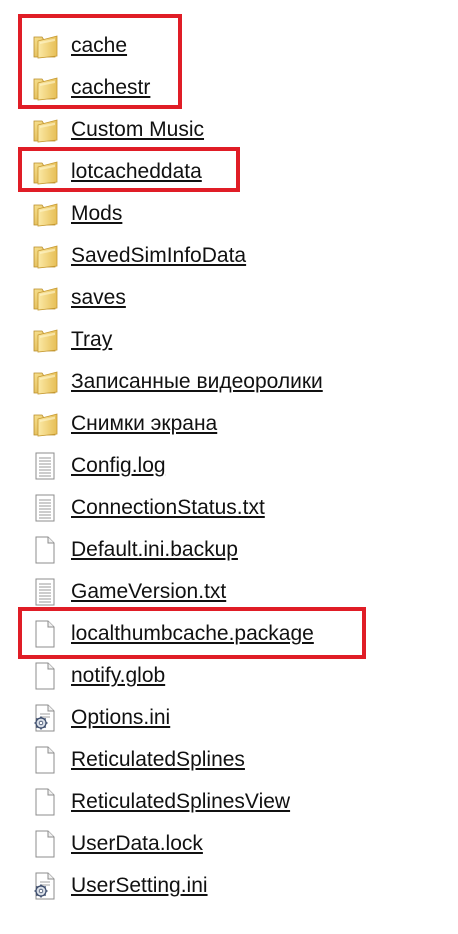 Image resolution: width=458 pixels, height=934 pixels. I want to click on list-item-saves: saves, so click(78, 298).